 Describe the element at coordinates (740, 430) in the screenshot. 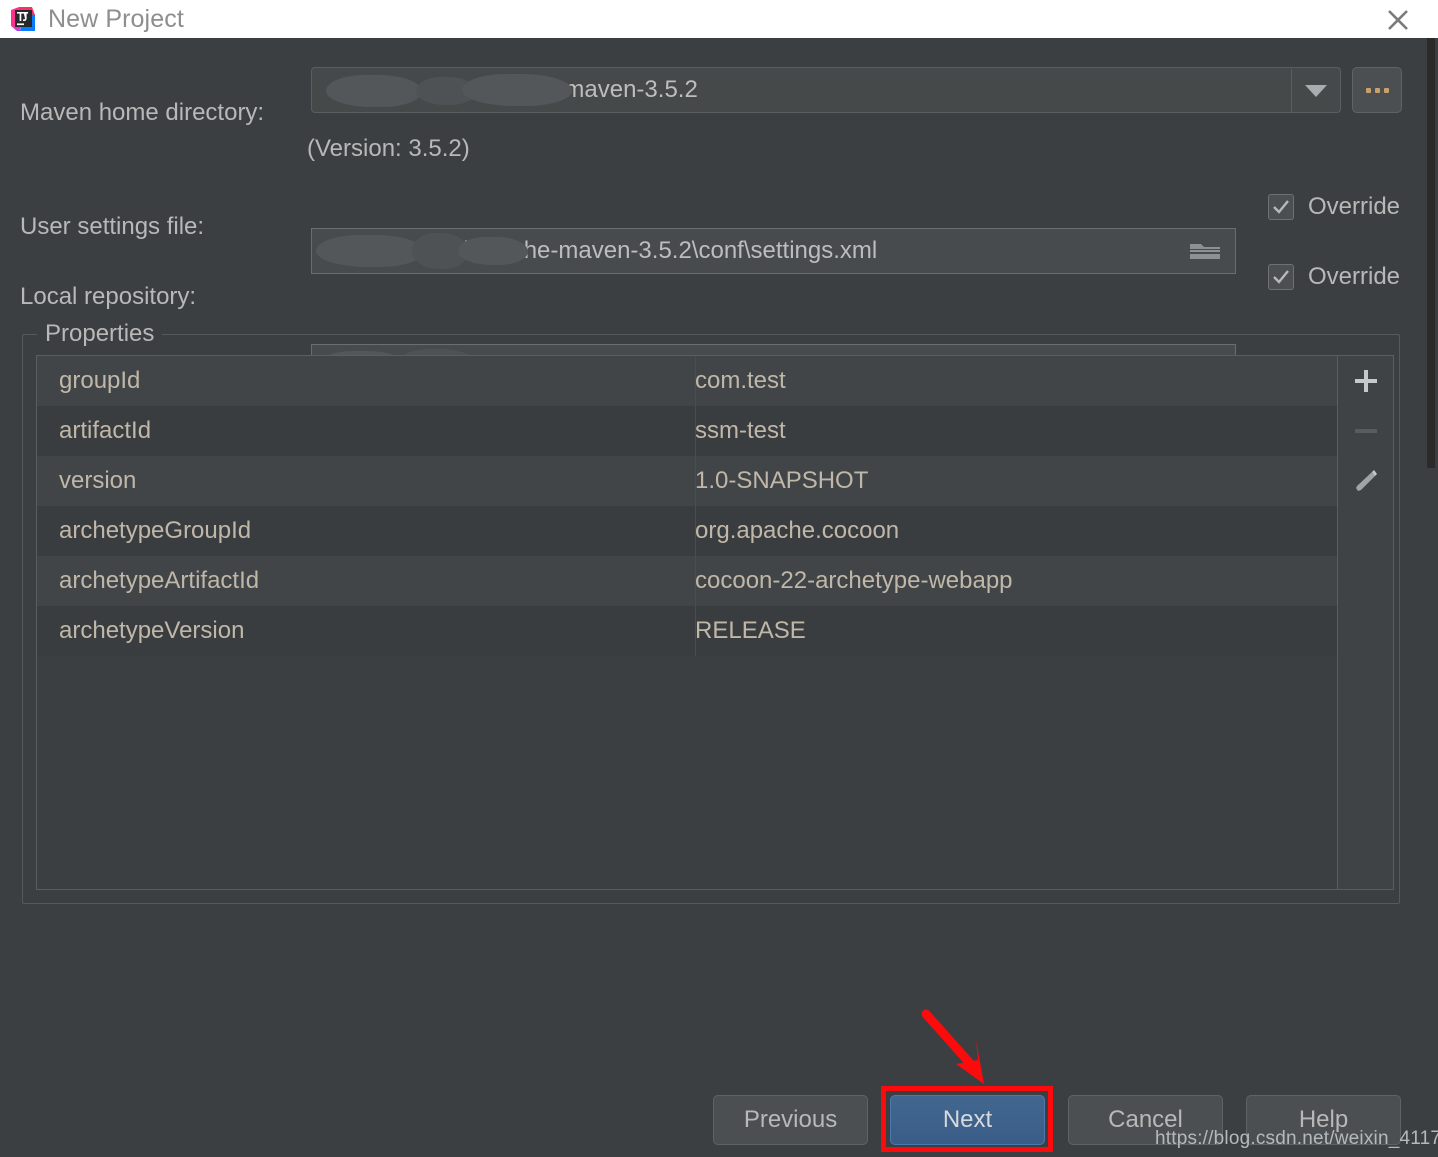

I see `property-value-cell: ssm-test` at that location.